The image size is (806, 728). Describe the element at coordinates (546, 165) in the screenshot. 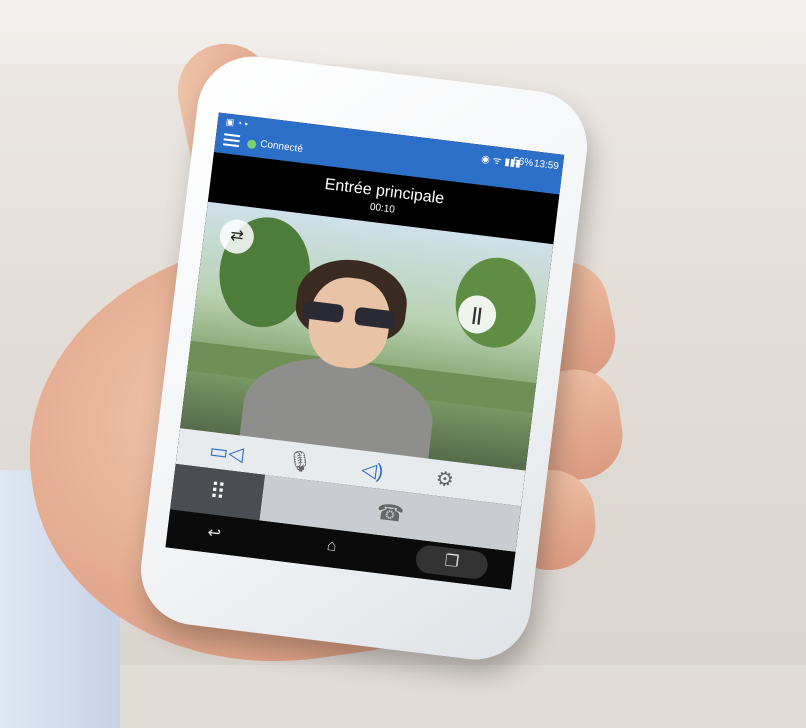

I see `status-clock: 13:59` at that location.